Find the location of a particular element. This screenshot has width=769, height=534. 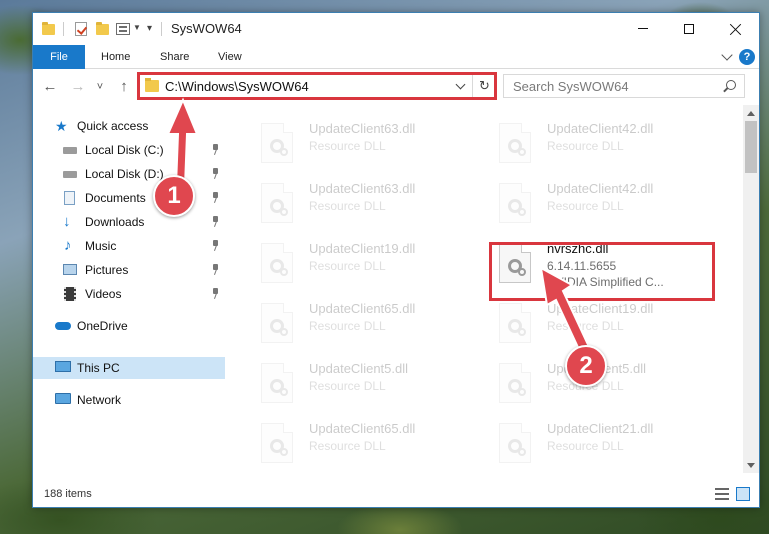

sidebar-item-documents: Documents is located at coordinates (129, 198).